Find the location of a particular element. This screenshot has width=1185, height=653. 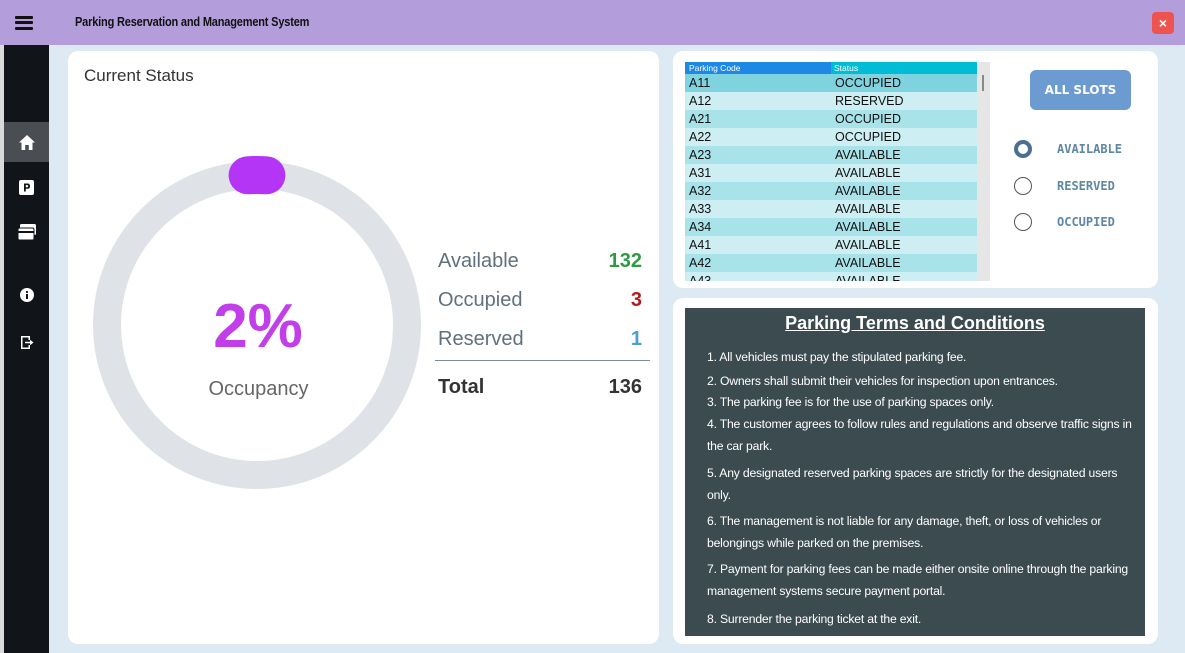

table-row: A34 AVAILABLE is located at coordinates (831, 227).